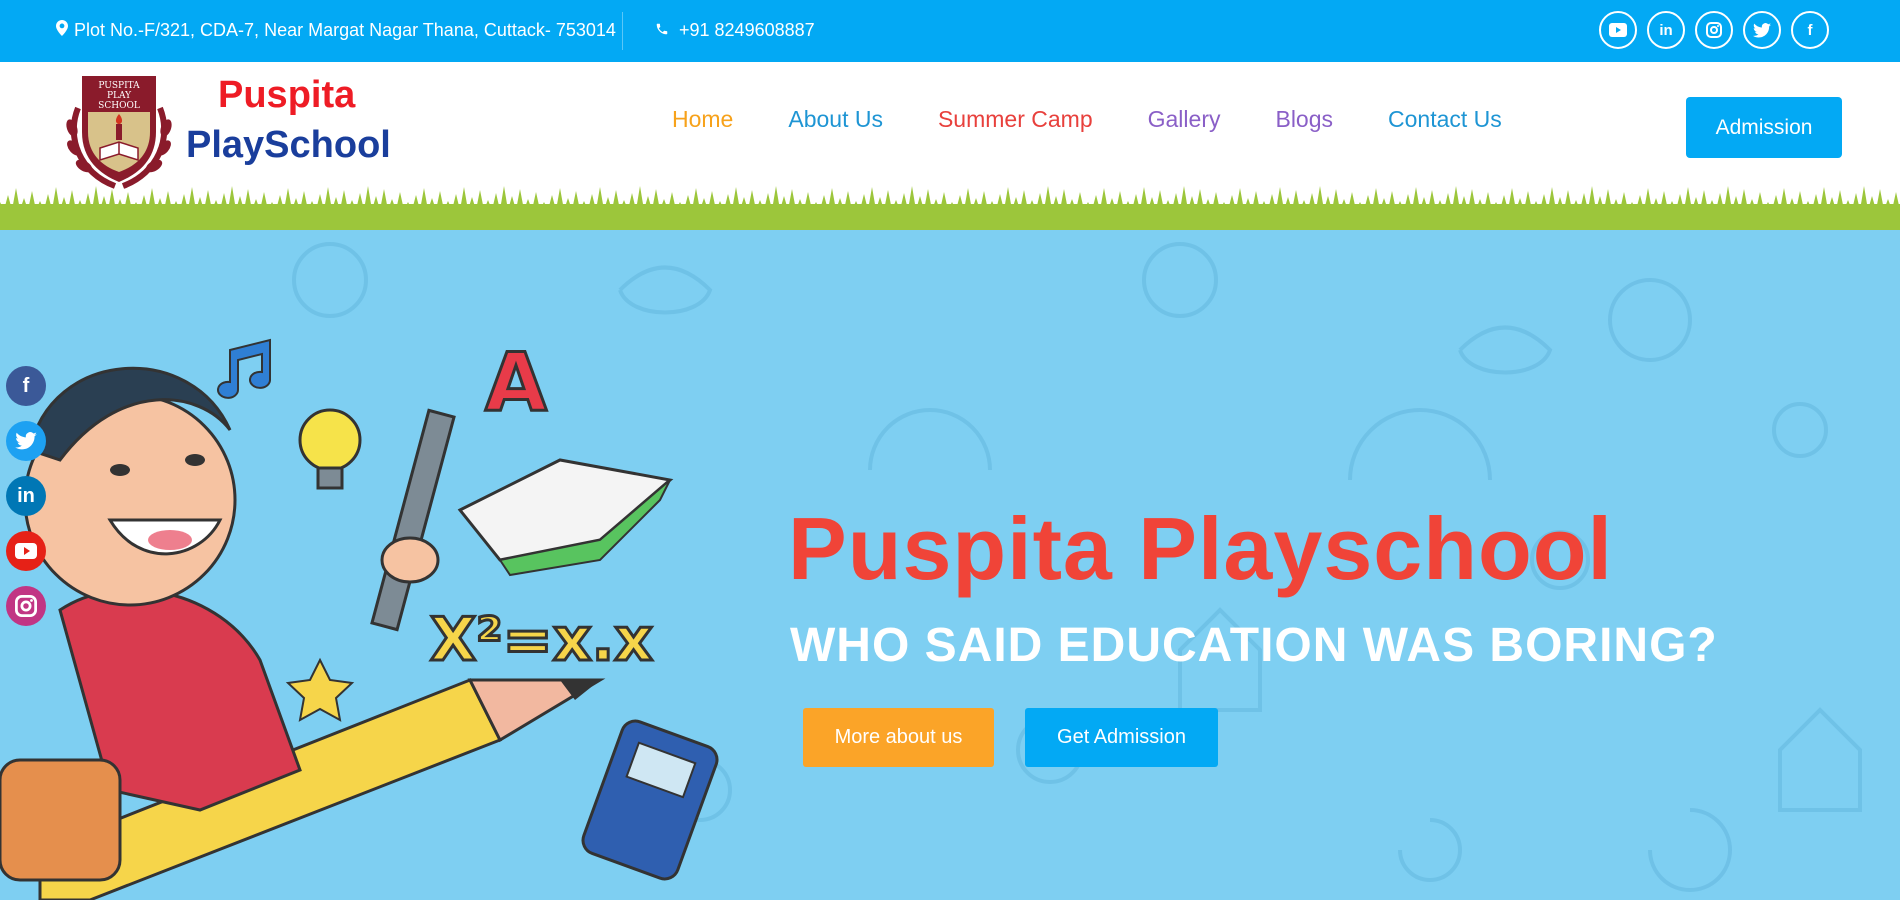 The width and height of the screenshot is (1900, 900). Describe the element at coordinates (662, 30) in the screenshot. I see `phone-icon` at that location.